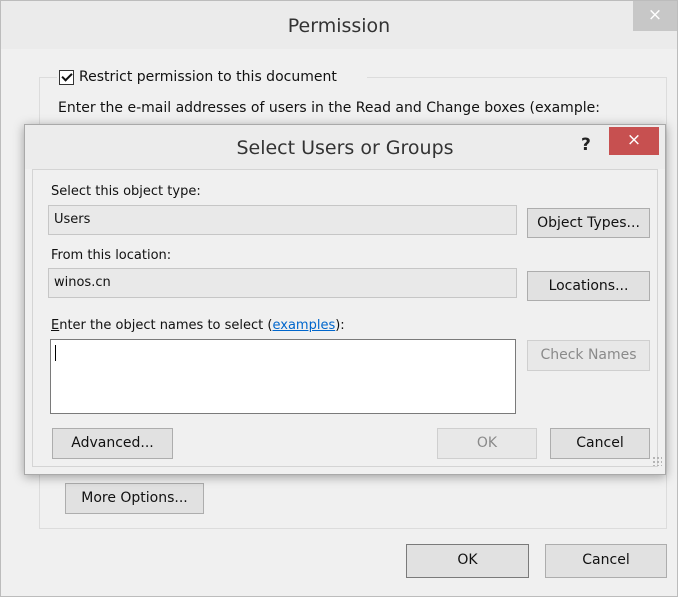 This screenshot has height=597, width=678. What do you see at coordinates (487, 443) in the screenshot?
I see `select-ok-button: OK` at bounding box center [487, 443].